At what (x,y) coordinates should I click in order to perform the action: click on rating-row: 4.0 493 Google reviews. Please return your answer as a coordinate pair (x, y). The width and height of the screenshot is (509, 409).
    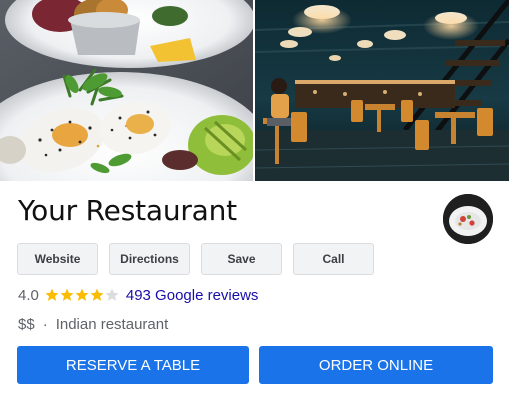
    Looking at the image, I should click on (138, 295).